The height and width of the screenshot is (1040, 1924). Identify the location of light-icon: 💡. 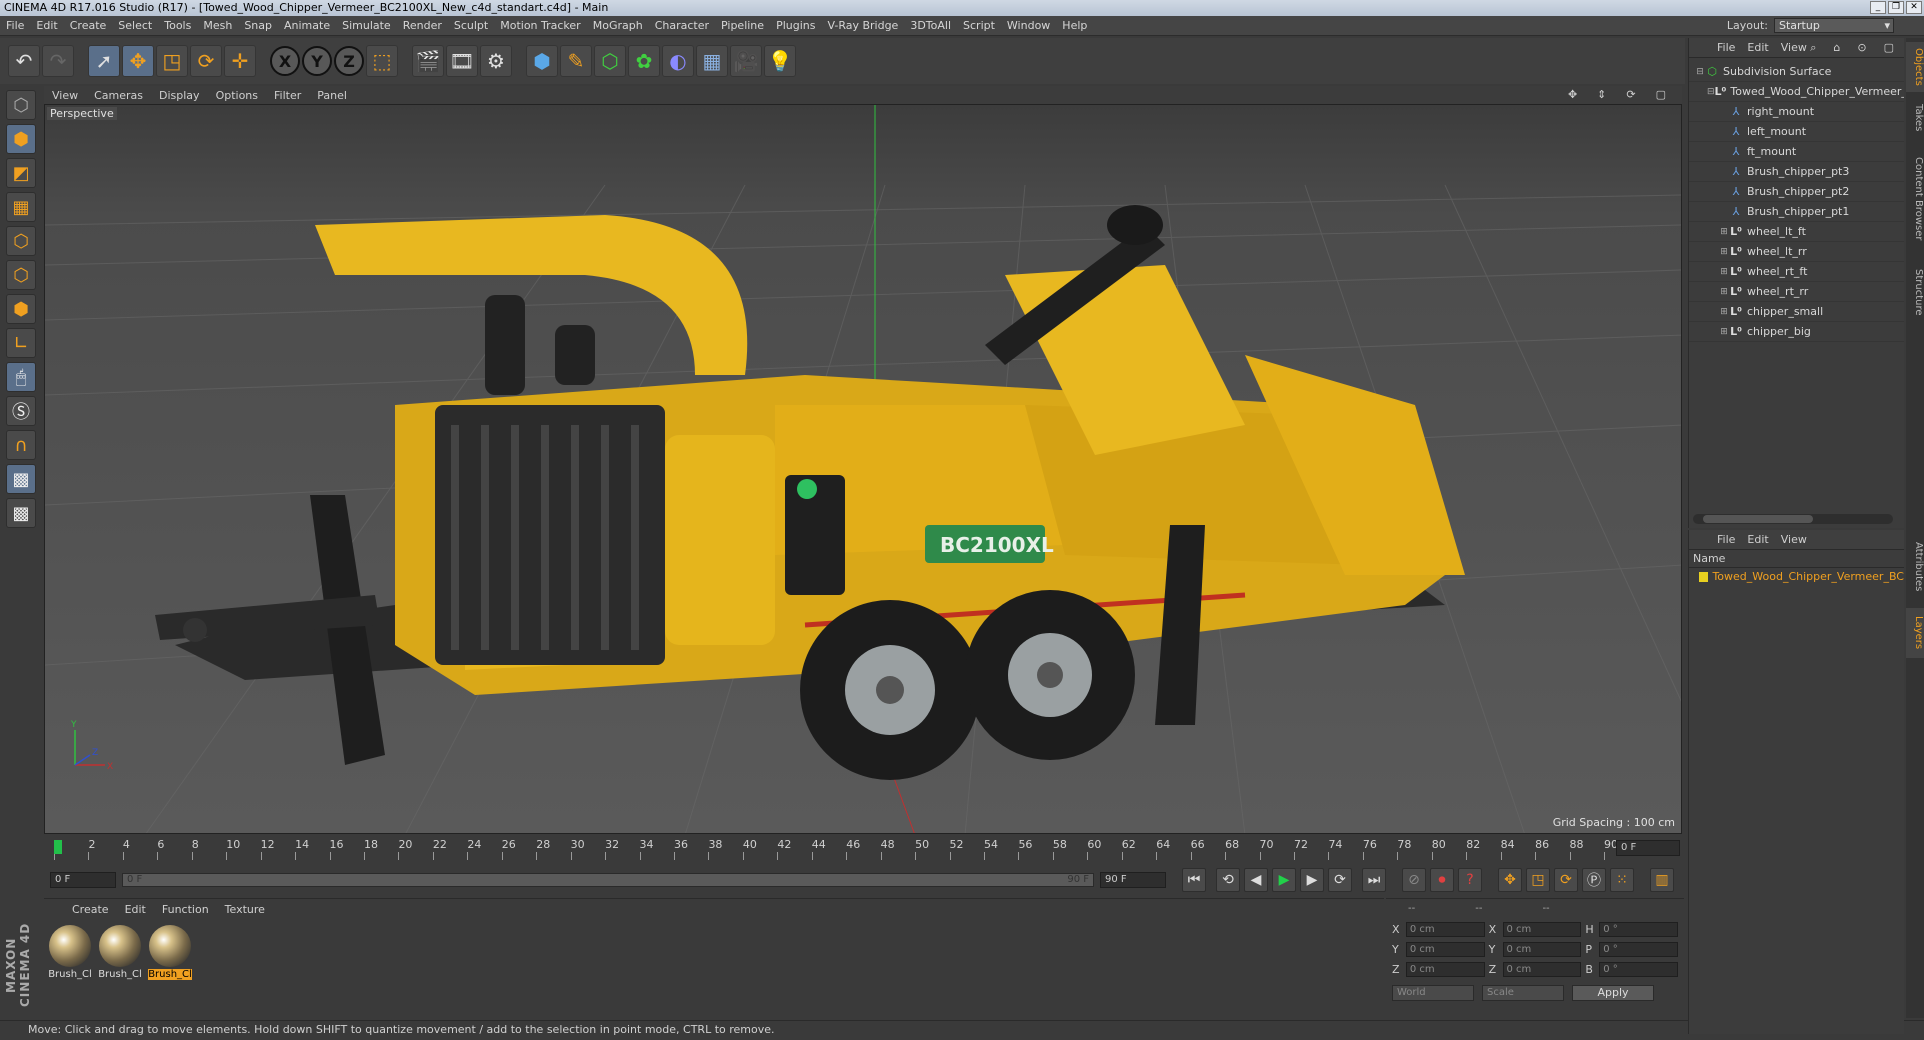
(780, 61).